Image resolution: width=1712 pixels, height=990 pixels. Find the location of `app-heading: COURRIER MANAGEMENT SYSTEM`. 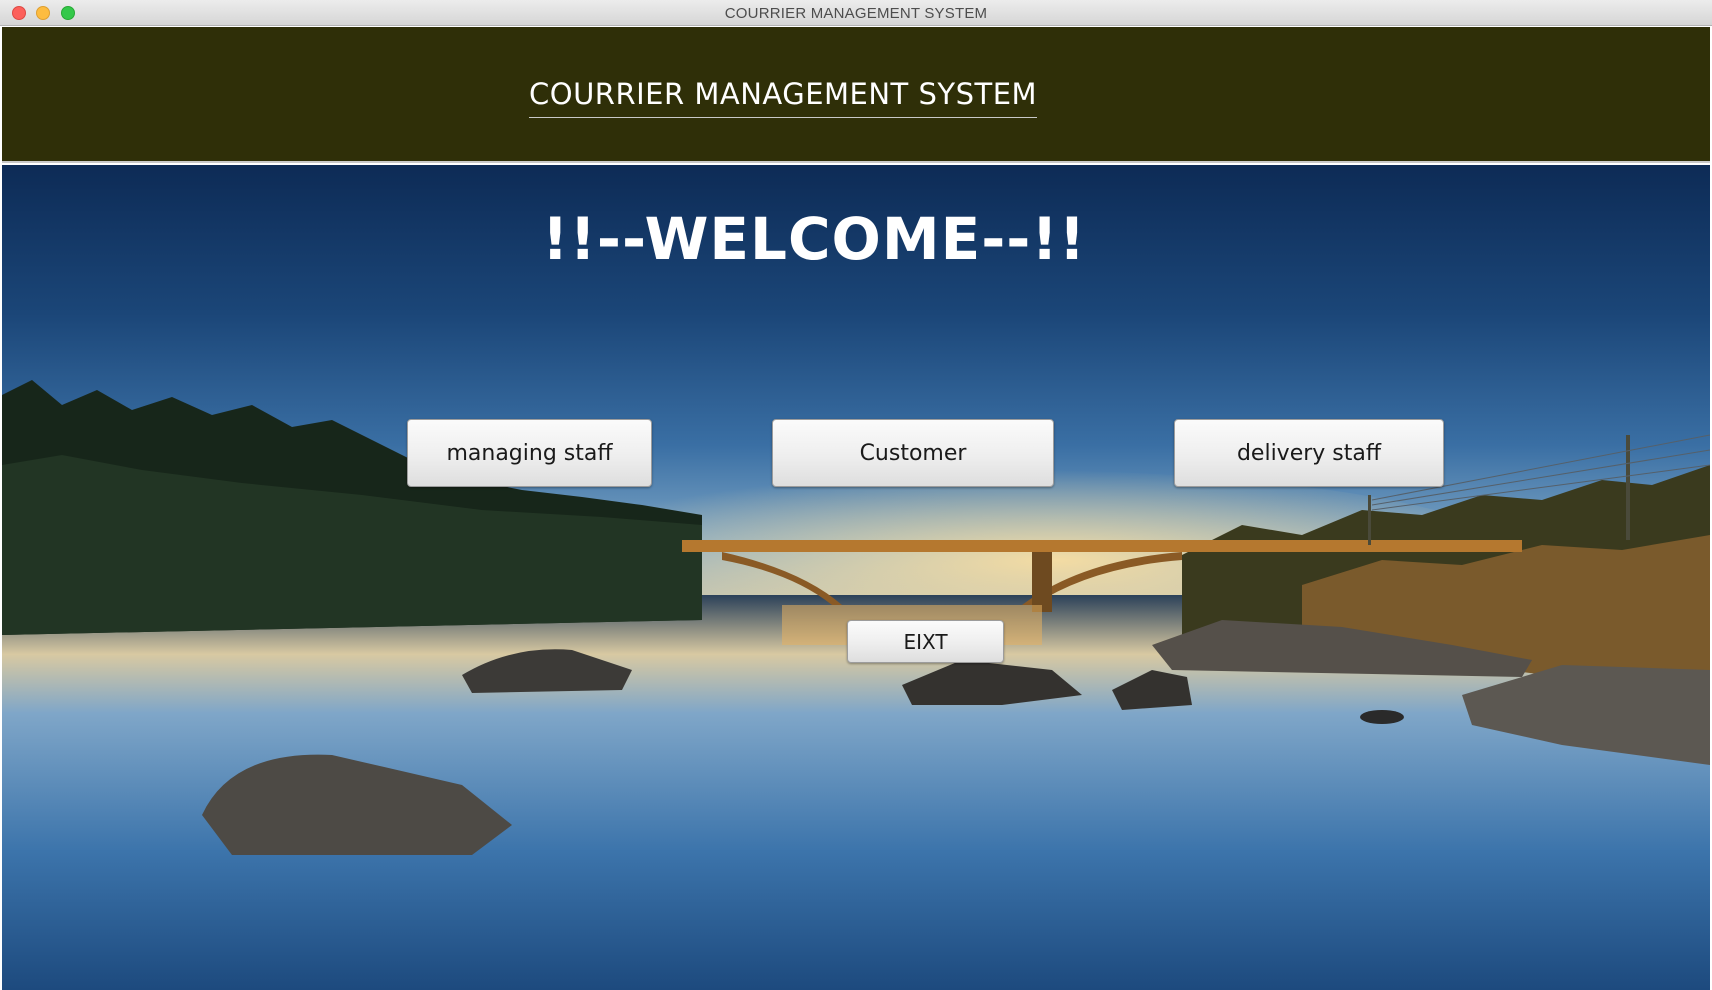

app-heading: COURRIER MANAGEMENT SYSTEM is located at coordinates (783, 97).